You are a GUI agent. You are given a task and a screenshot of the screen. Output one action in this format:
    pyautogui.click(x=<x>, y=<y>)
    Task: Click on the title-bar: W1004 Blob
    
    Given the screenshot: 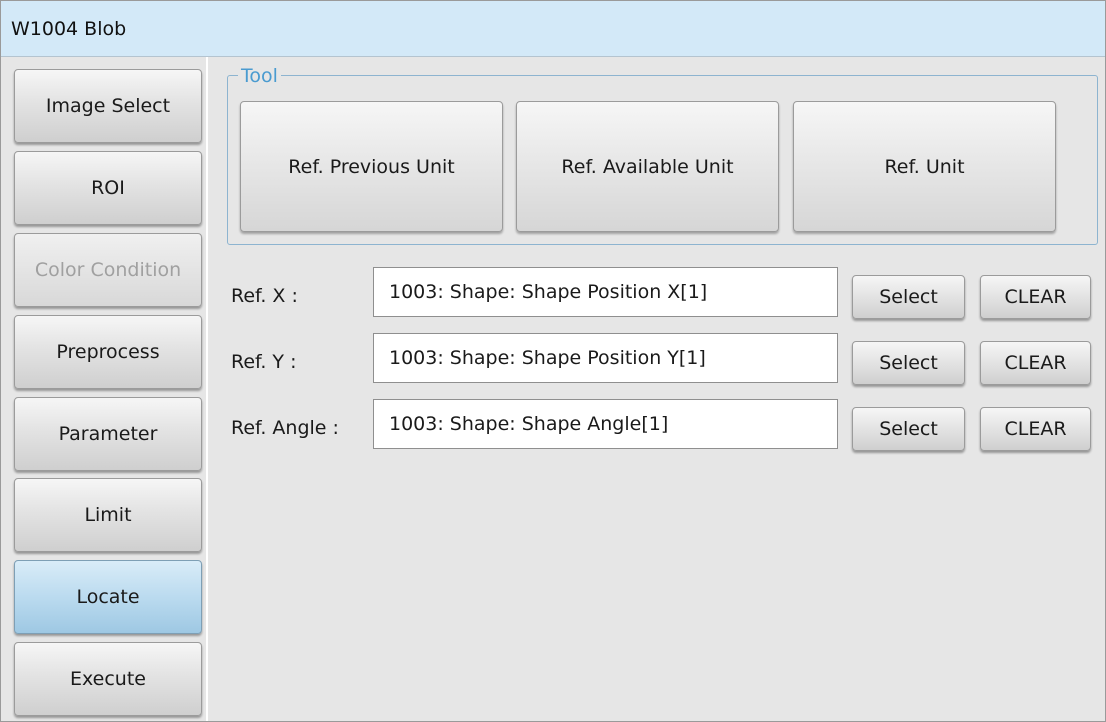 What is the action you would take?
    pyautogui.click(x=553, y=29)
    